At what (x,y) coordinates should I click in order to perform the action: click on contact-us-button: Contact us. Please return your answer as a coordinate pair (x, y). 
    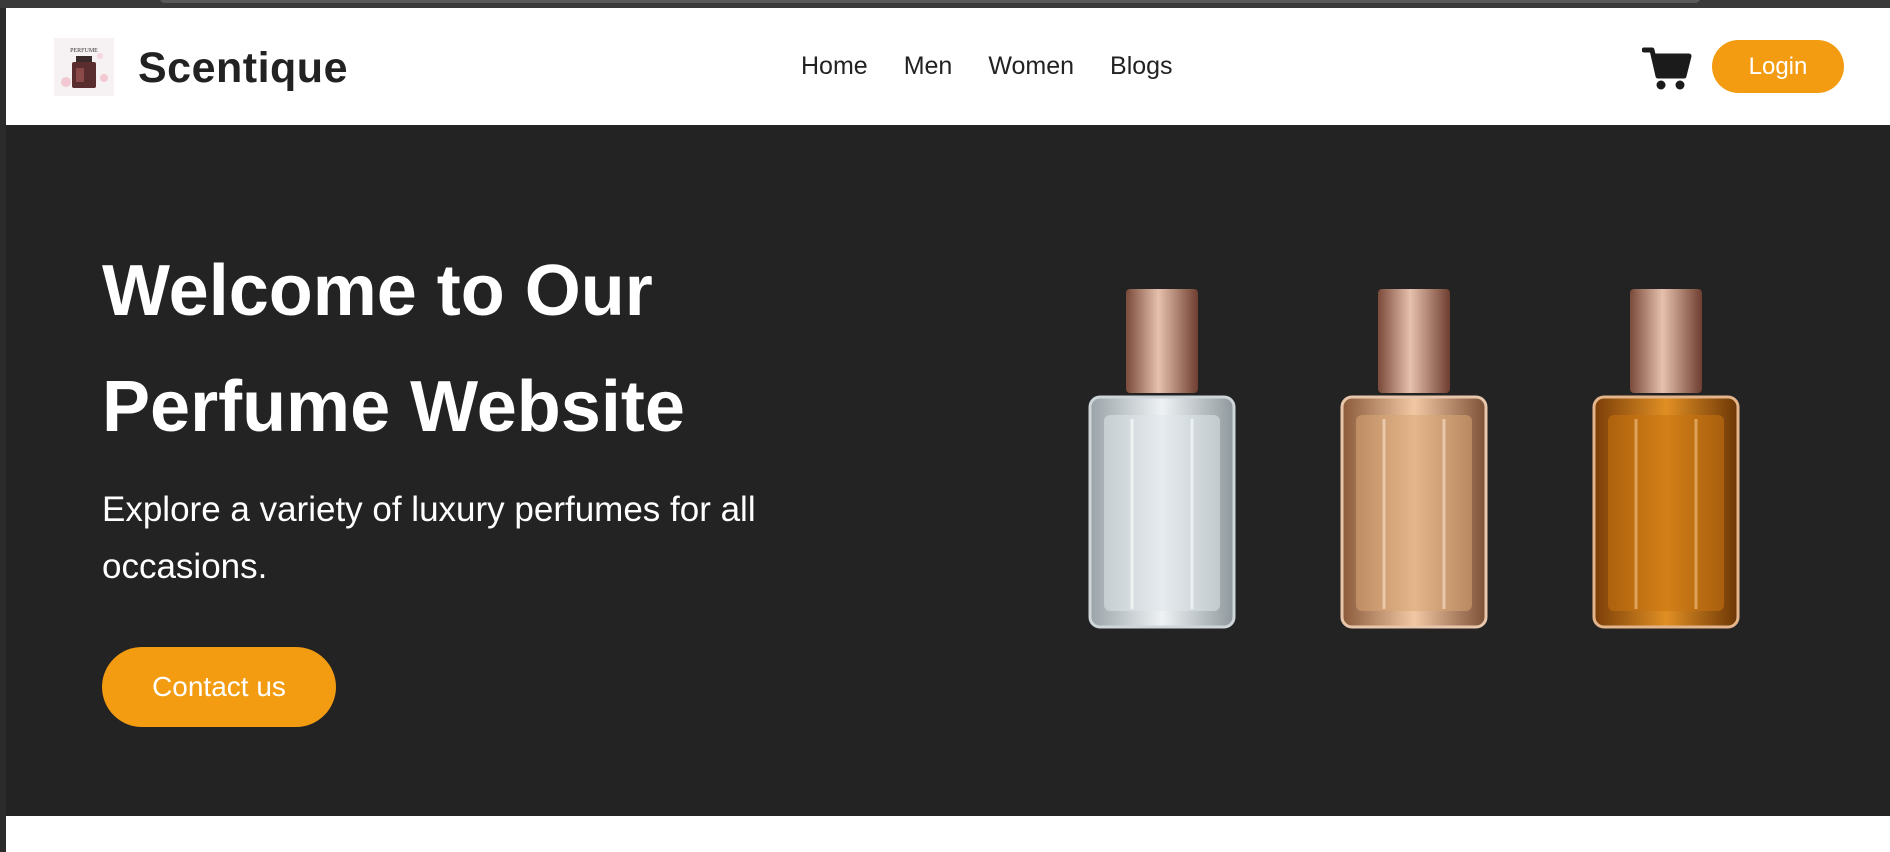
    Looking at the image, I should click on (219, 687).